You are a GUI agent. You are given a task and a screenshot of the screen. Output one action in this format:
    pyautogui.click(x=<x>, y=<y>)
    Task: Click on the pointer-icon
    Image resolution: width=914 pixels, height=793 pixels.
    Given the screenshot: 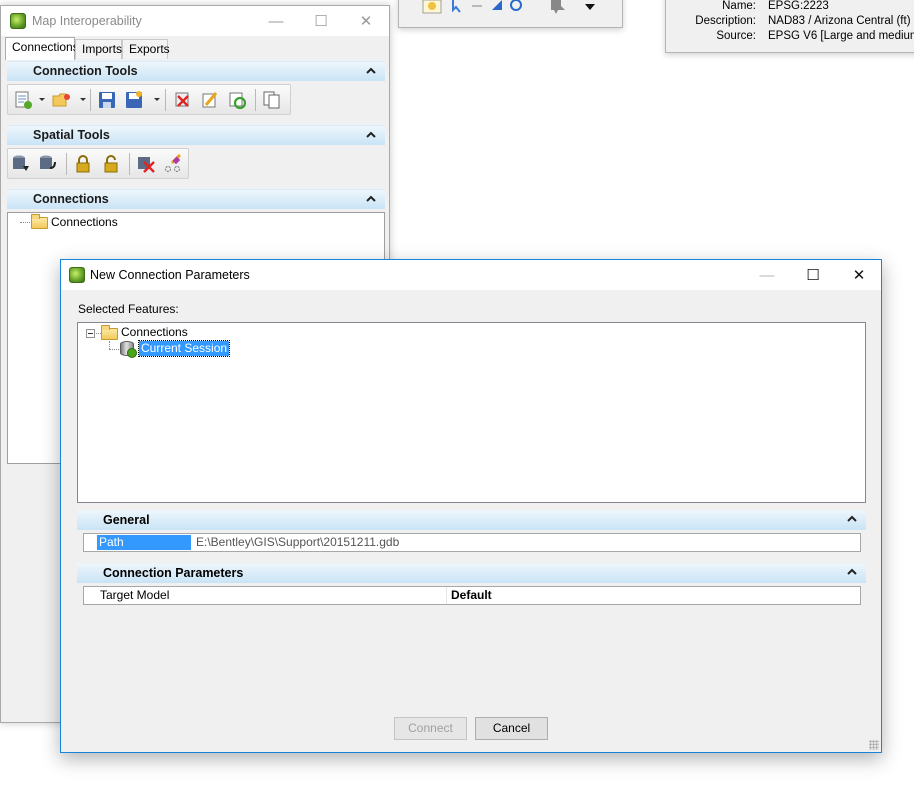 What is the action you would take?
    pyautogui.click(x=457, y=7)
    